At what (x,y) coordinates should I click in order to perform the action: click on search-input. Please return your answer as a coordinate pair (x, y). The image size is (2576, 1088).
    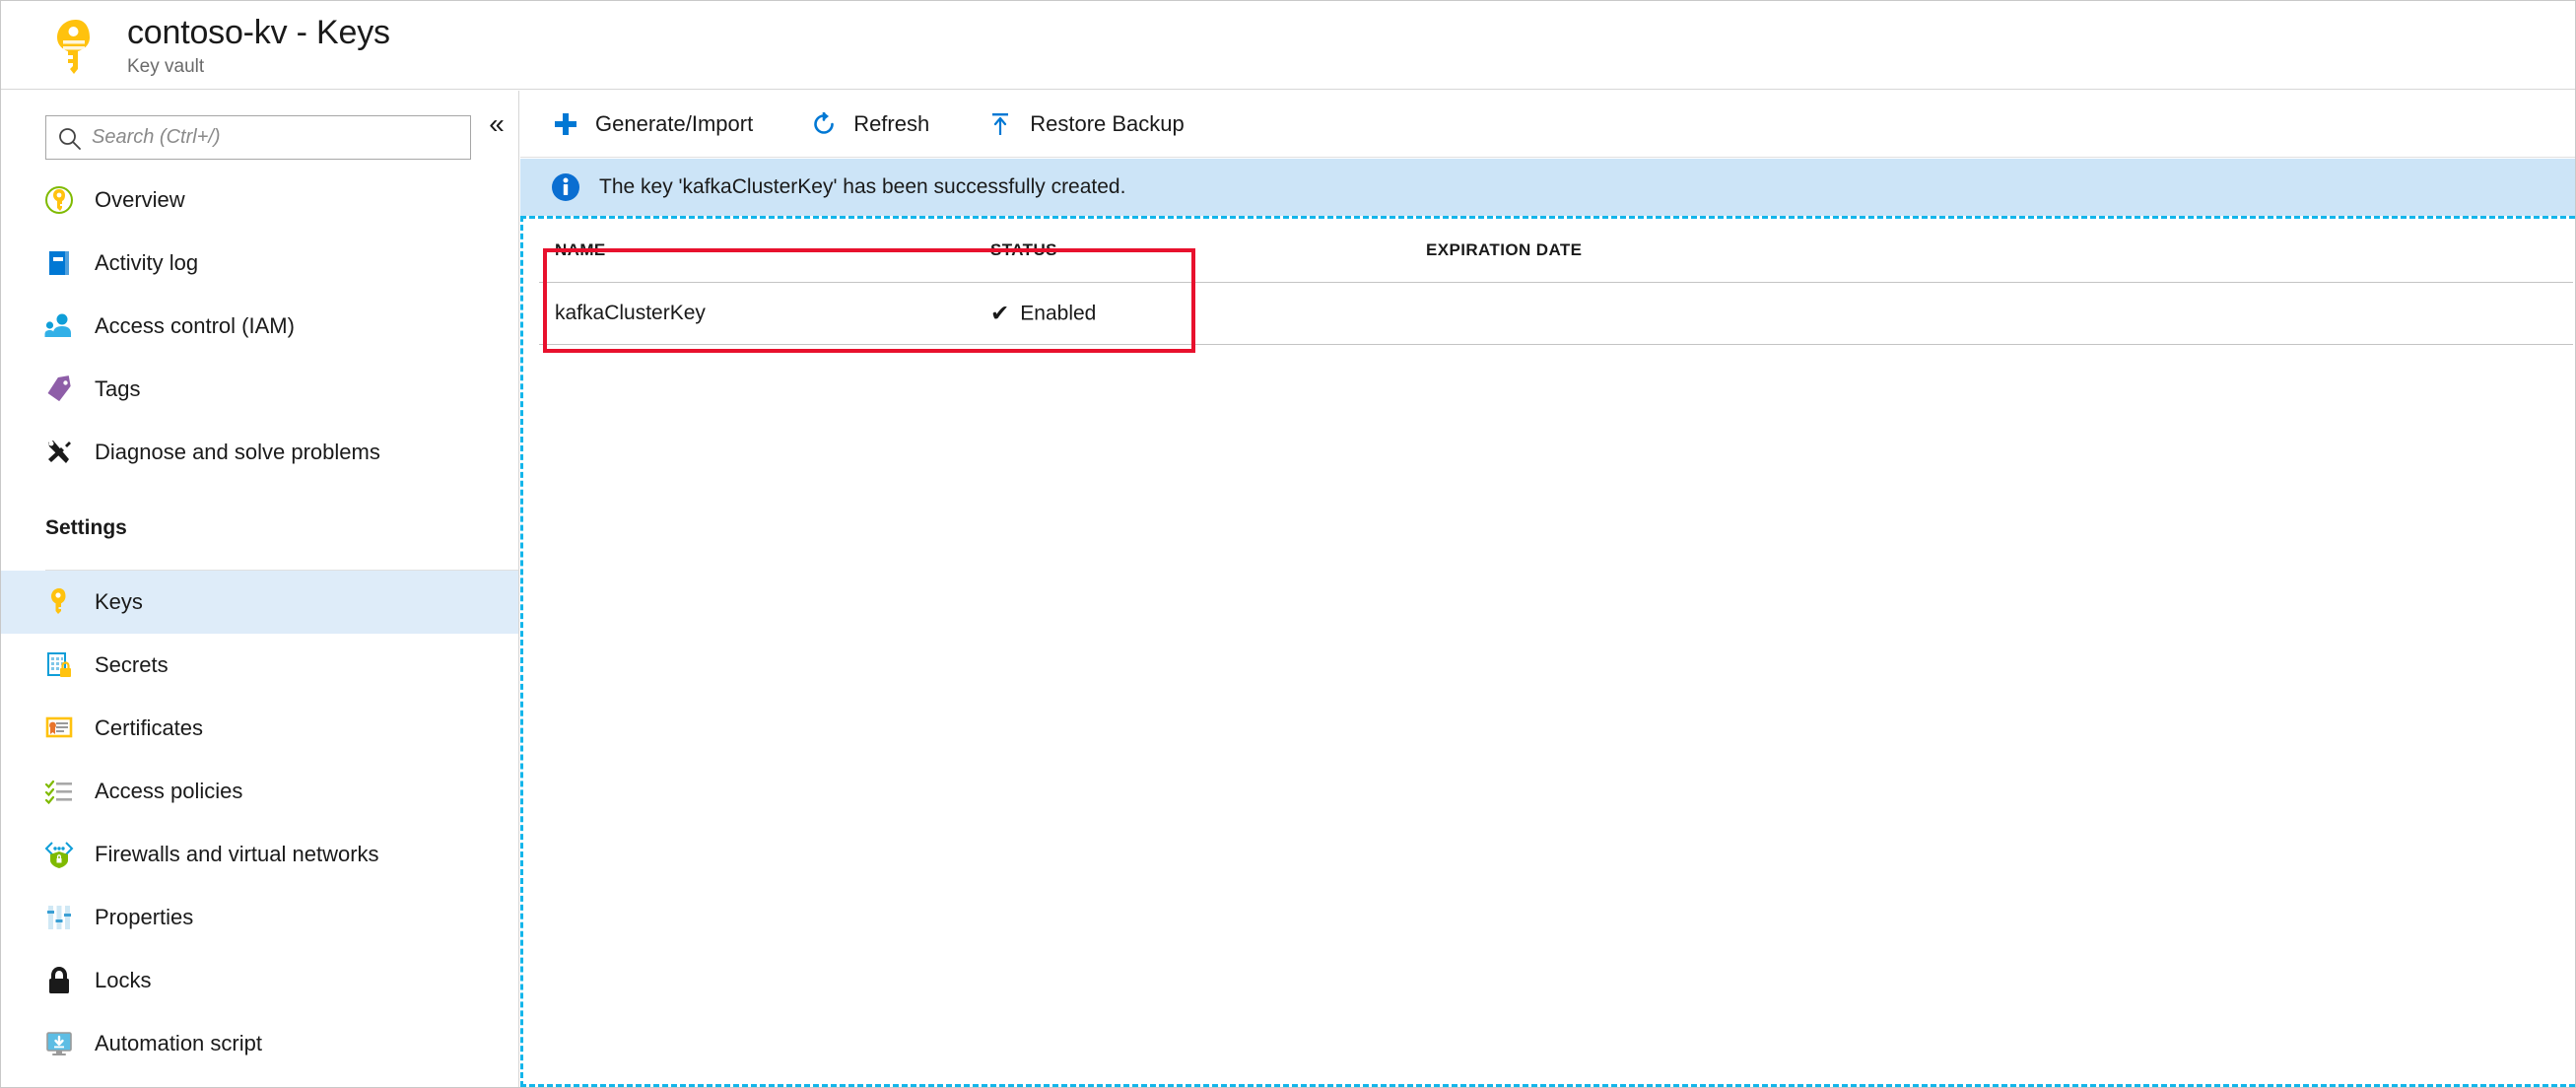
    Looking at the image, I should click on (279, 137).